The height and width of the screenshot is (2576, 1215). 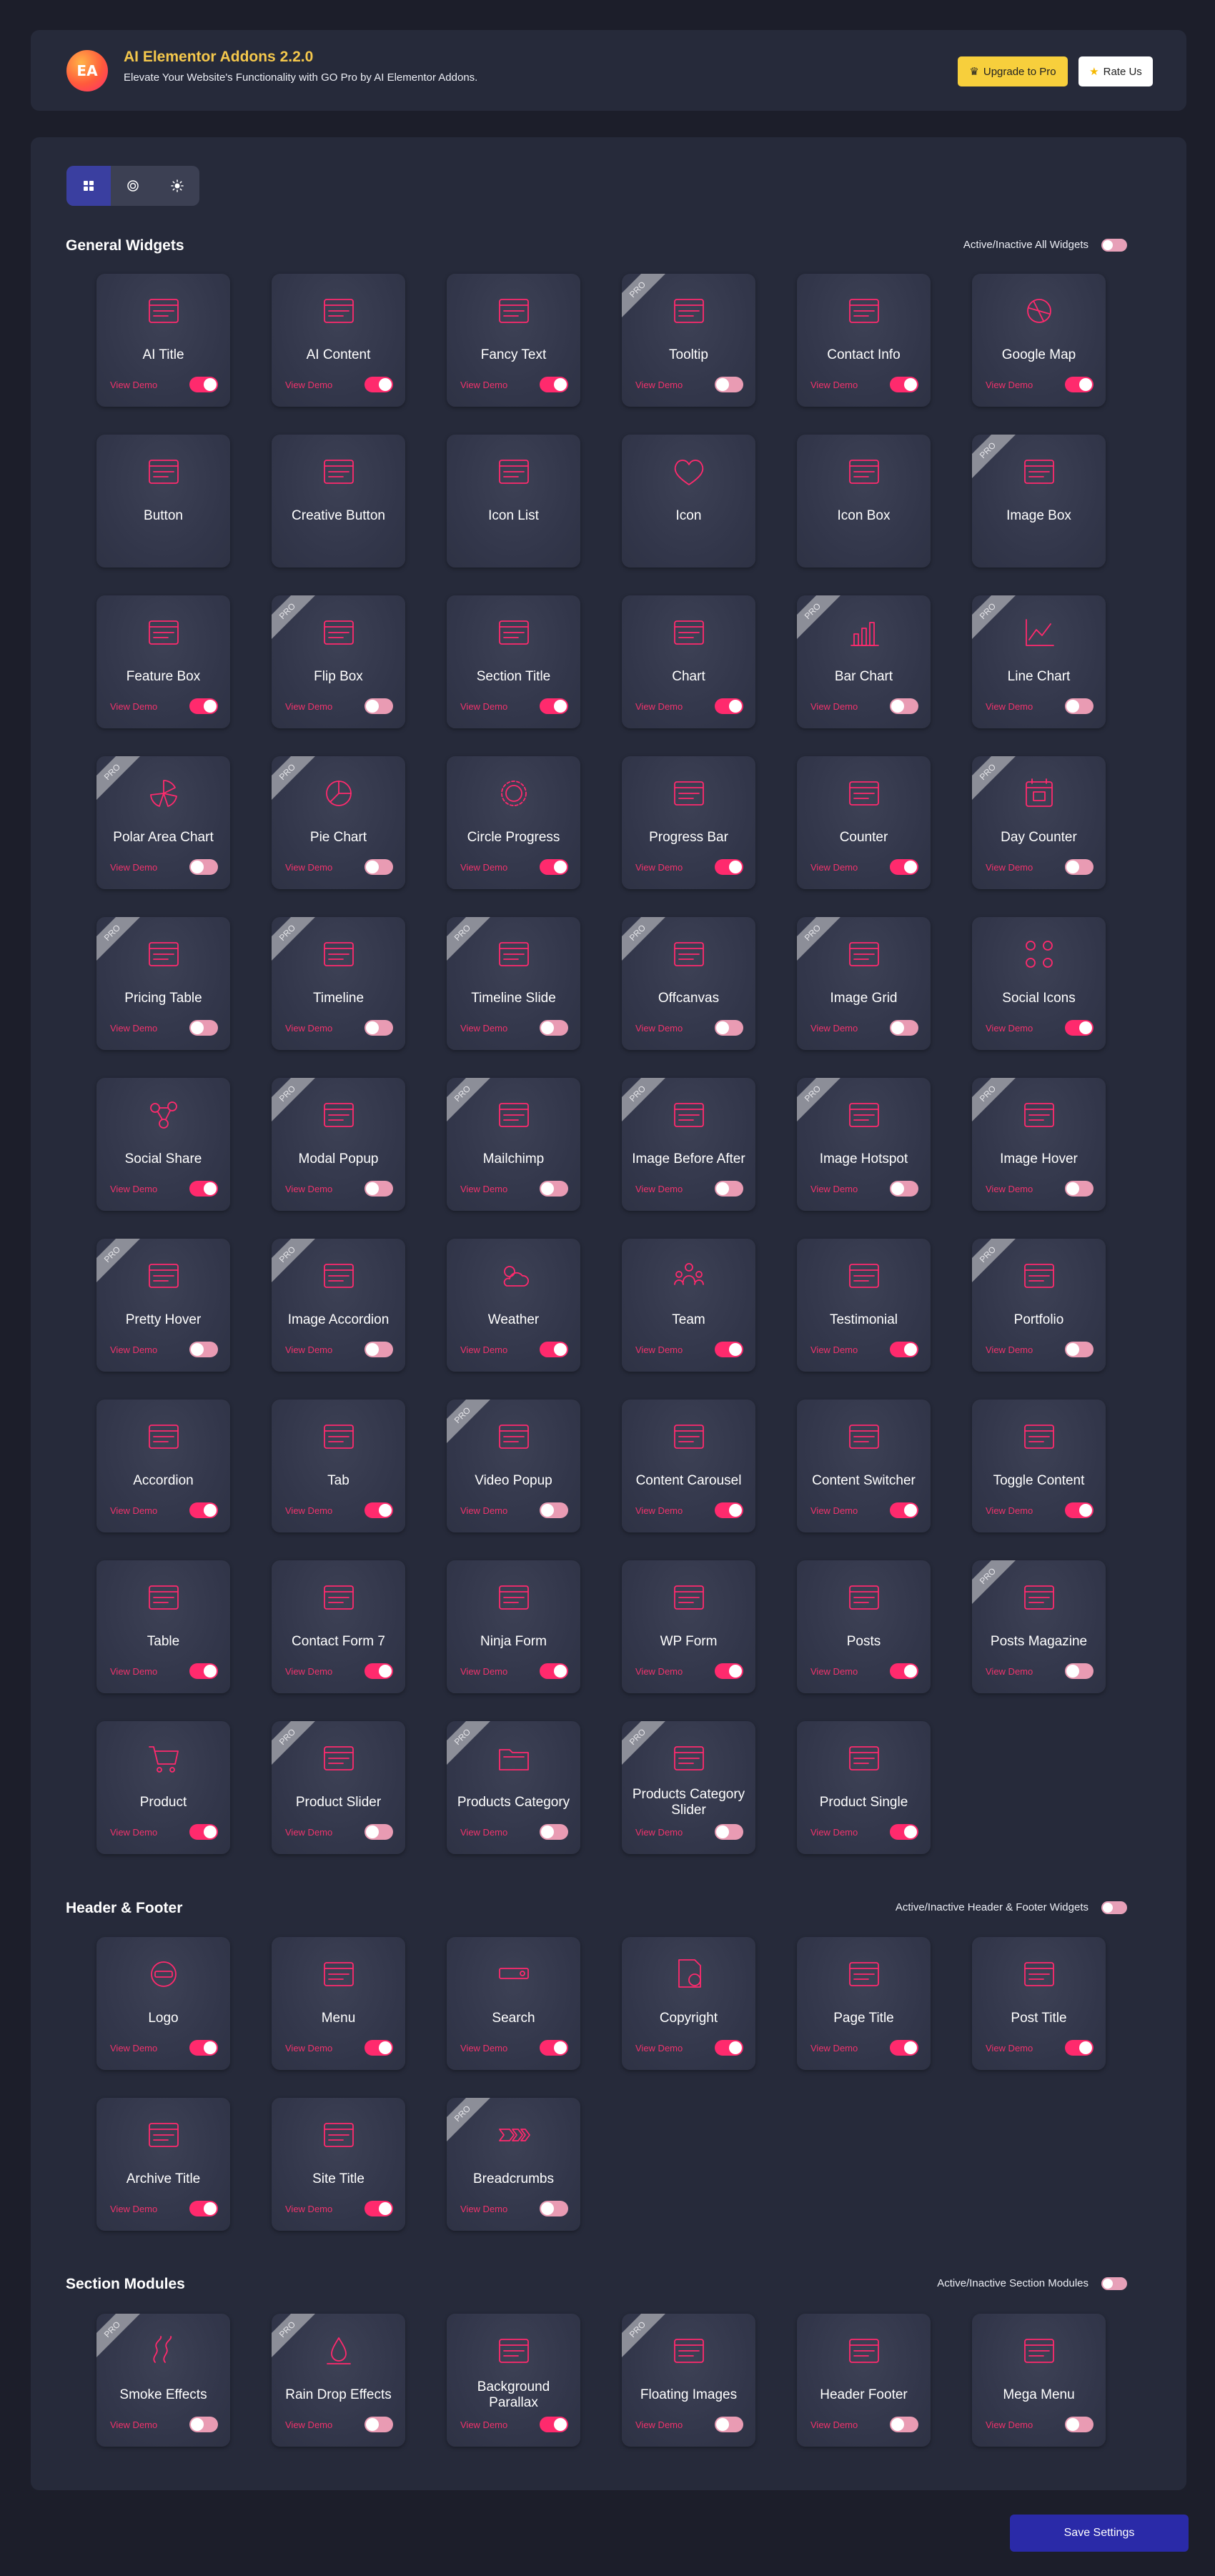 I want to click on tab-theme, so click(x=177, y=186).